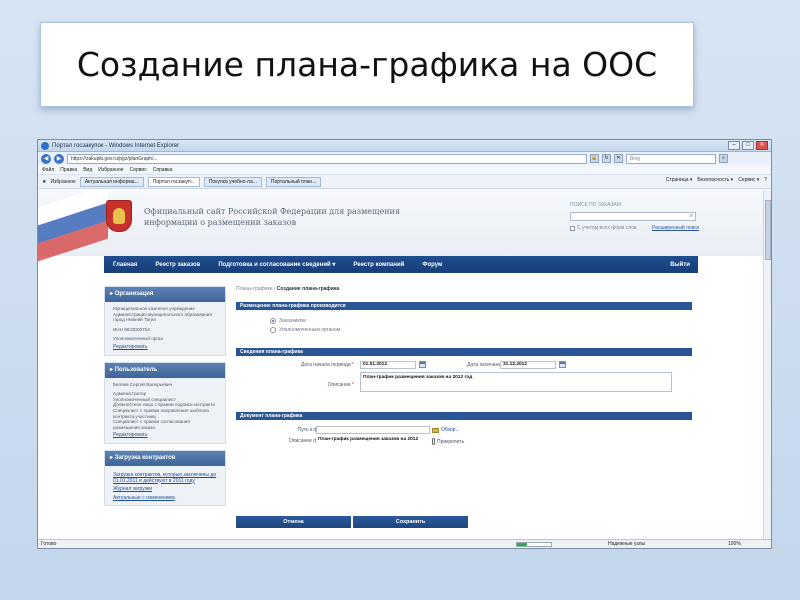 This screenshot has height=600, width=800. What do you see at coordinates (572, 228) in the screenshot?
I see `search-option-checkbox` at bounding box center [572, 228].